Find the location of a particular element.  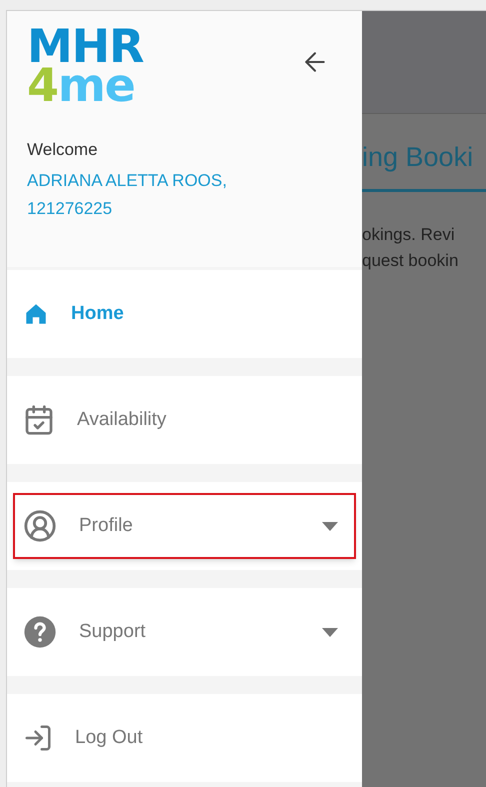

page-text: okings. Revi is located at coordinates (409, 235).